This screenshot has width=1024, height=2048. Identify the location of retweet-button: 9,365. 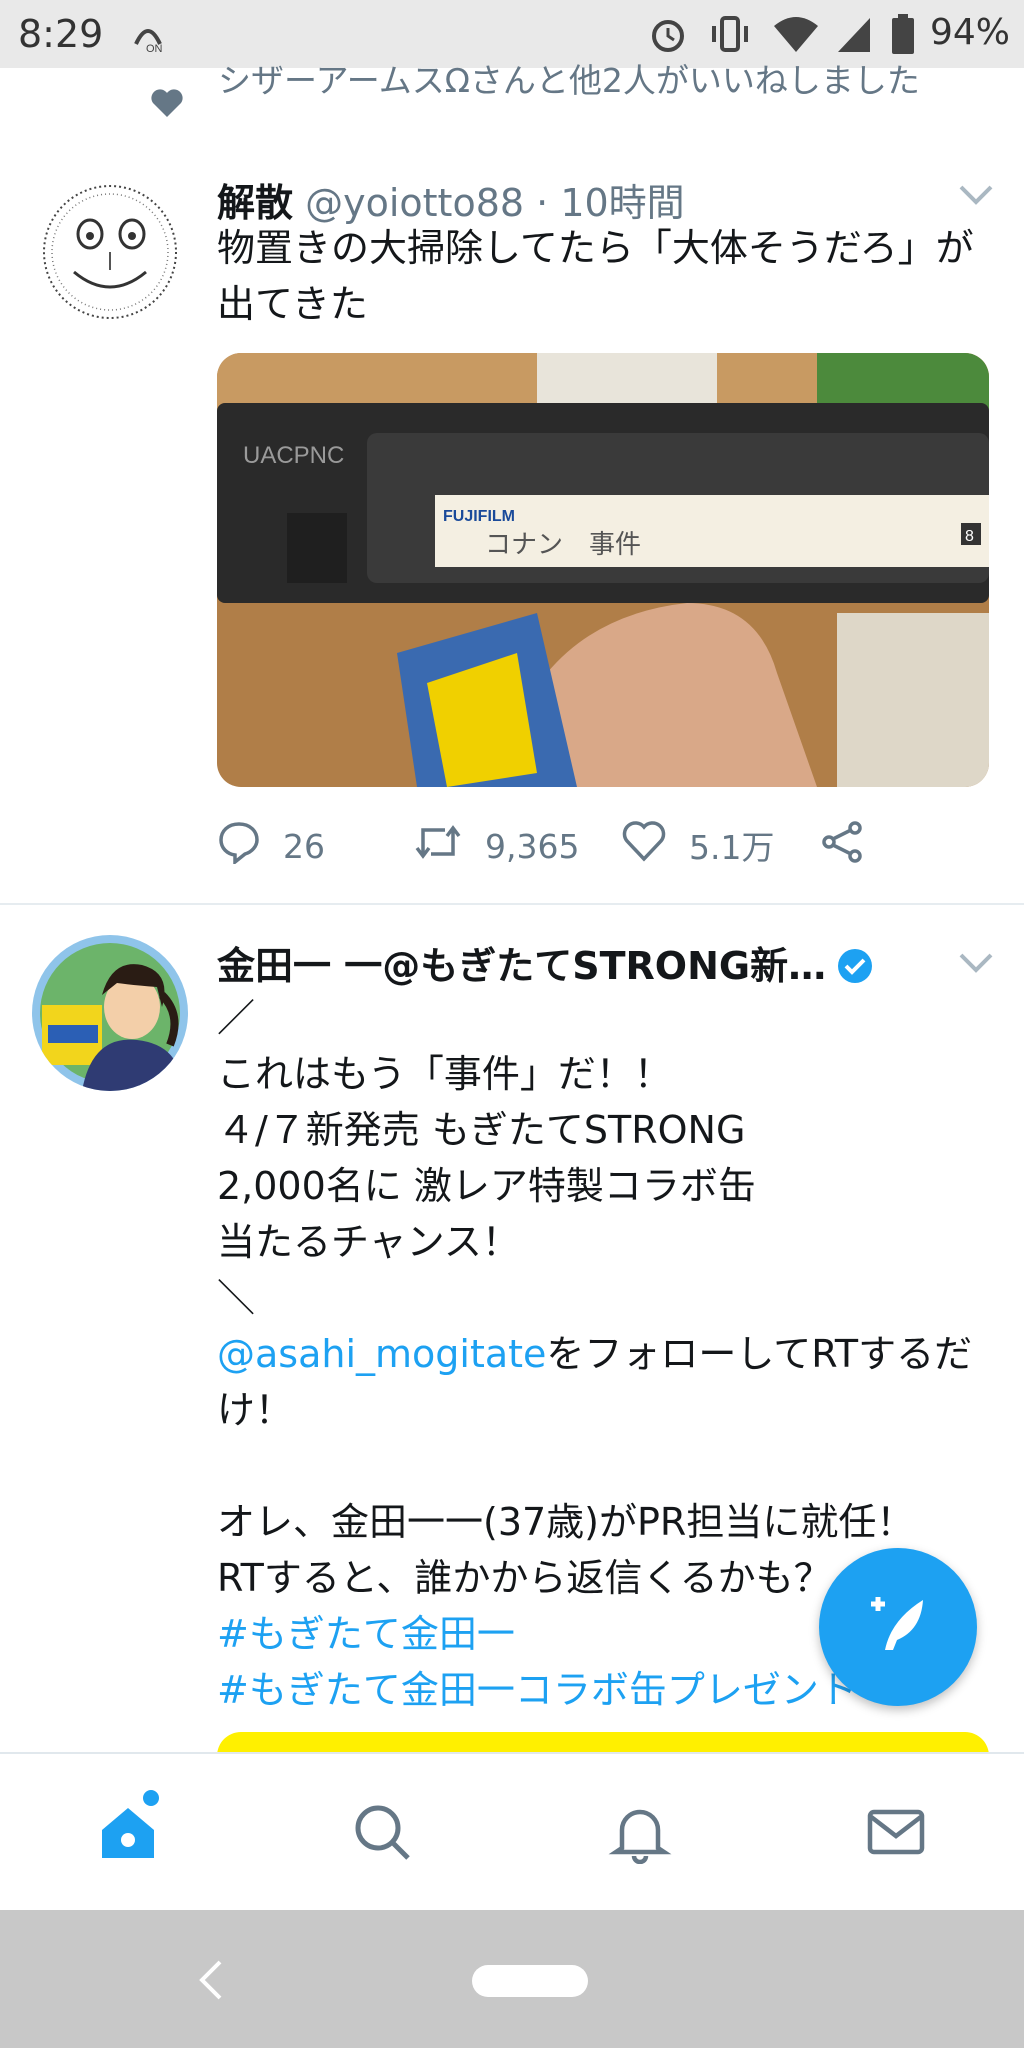
(496, 846).